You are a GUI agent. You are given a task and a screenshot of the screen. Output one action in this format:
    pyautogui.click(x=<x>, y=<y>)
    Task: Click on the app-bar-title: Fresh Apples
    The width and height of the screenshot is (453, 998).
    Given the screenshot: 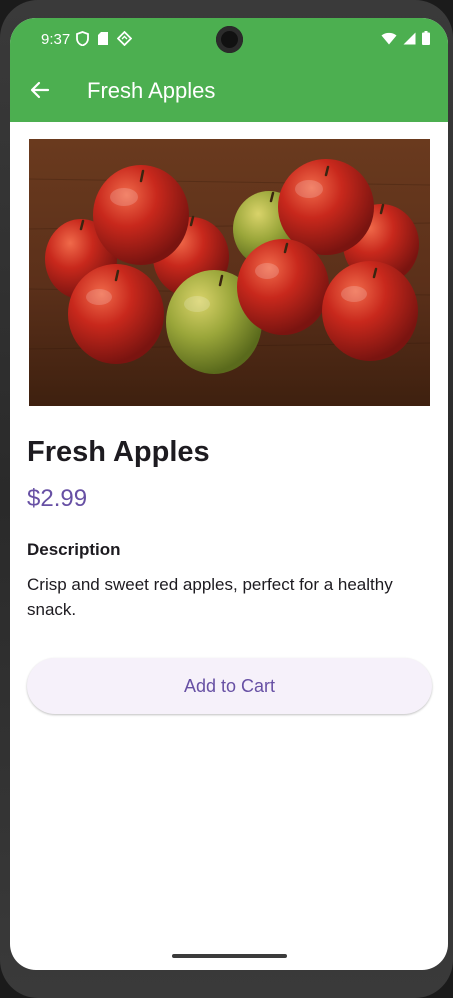 What is the action you would take?
    pyautogui.click(x=151, y=90)
    